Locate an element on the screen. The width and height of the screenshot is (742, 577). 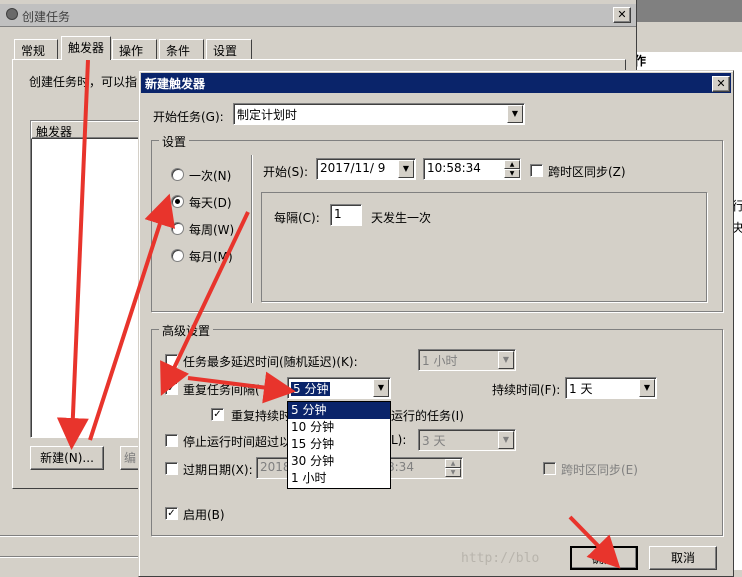
advanced-group-label: 高级设置 is located at coordinates (186, 330).